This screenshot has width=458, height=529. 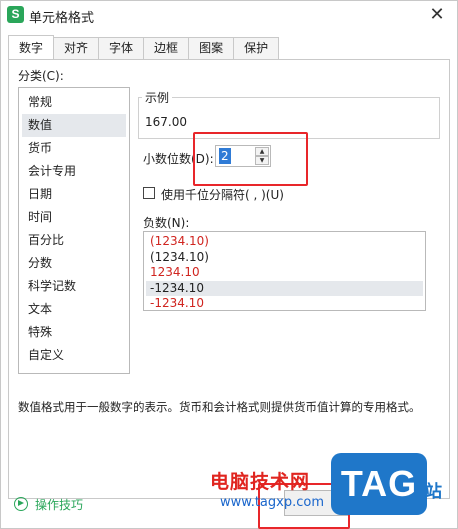 I want to click on thousands-separator-checkbox, so click(x=149, y=193).